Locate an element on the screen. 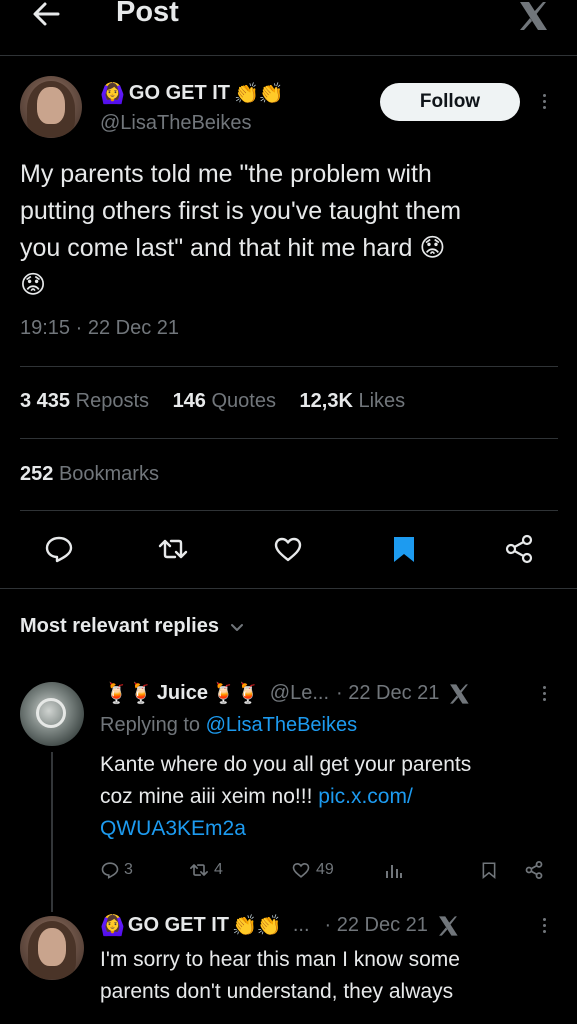 Image resolution: width=577 pixels, height=1024 pixels. reply-count-button: 3 is located at coordinates (116, 870).